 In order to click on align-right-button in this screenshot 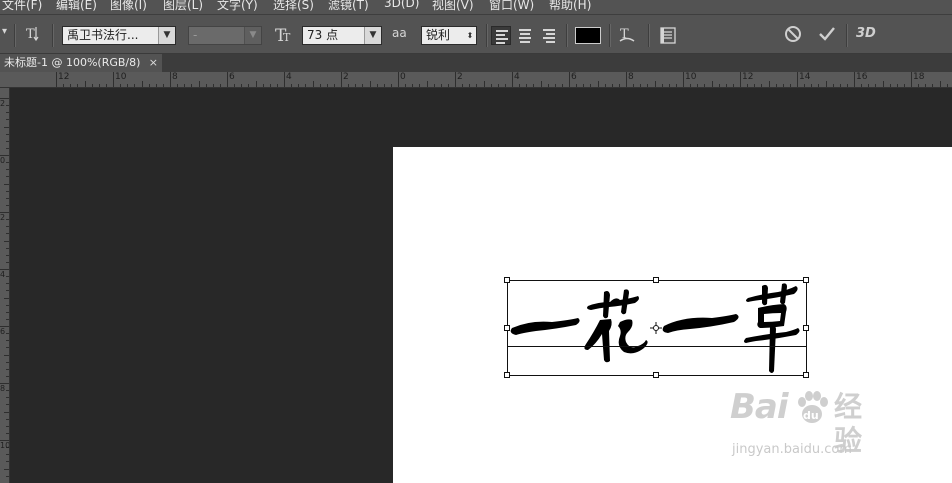, I will do `click(549, 35)`.